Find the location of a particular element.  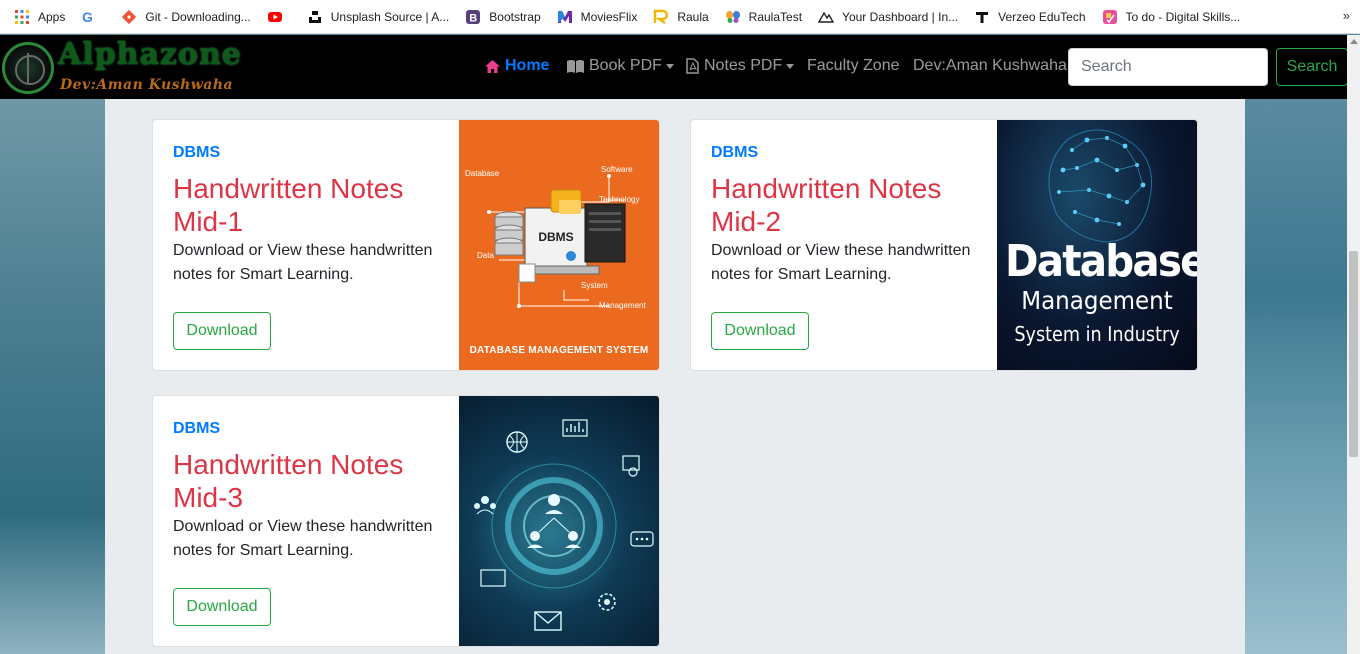

bookmark-apps: Apps is located at coordinates (39, 17).